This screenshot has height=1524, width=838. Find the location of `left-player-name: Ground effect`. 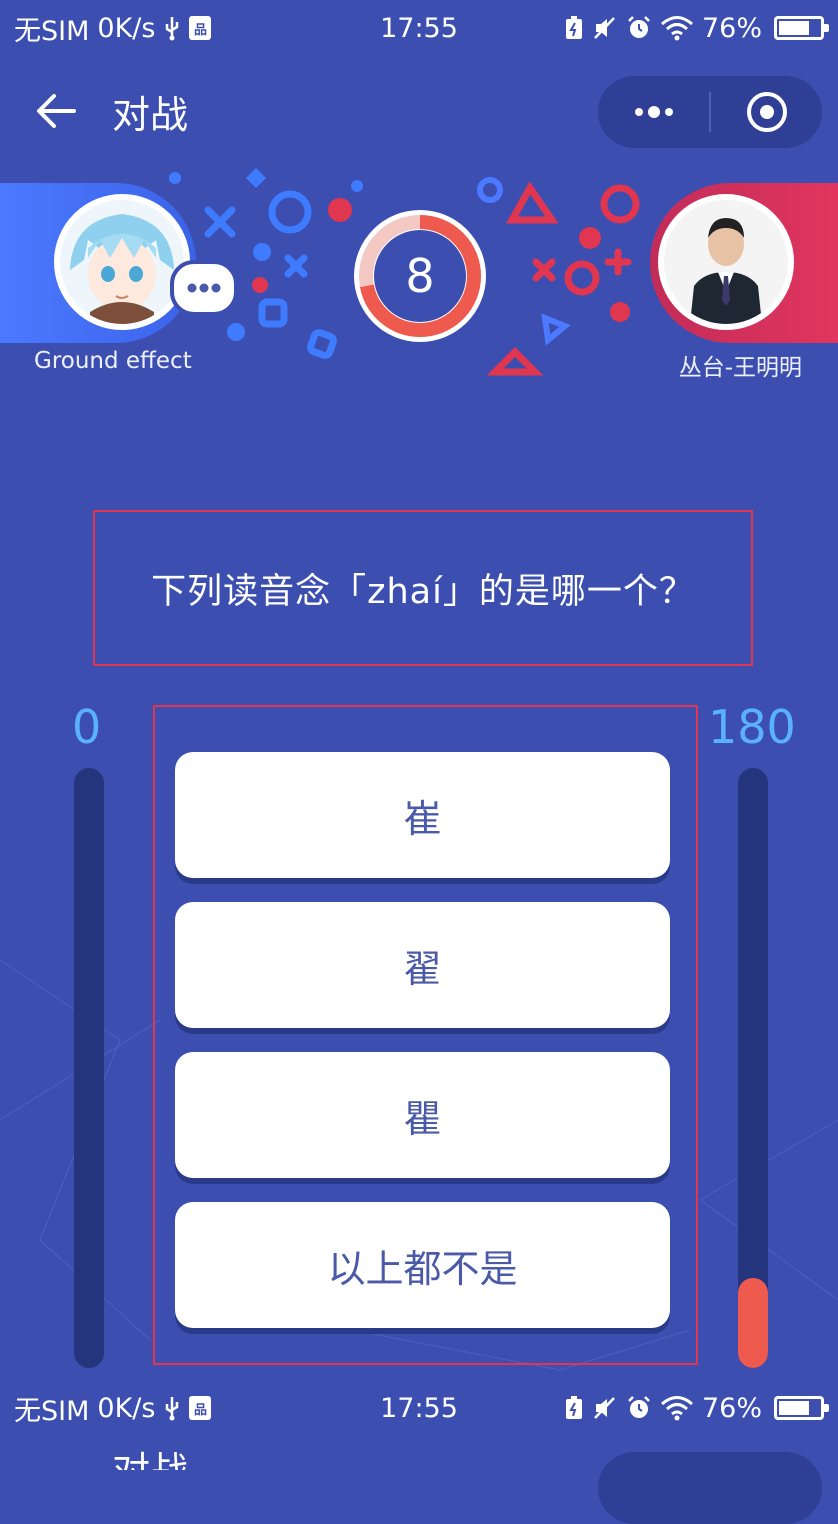

left-player-name: Ground effect is located at coordinates (113, 361).